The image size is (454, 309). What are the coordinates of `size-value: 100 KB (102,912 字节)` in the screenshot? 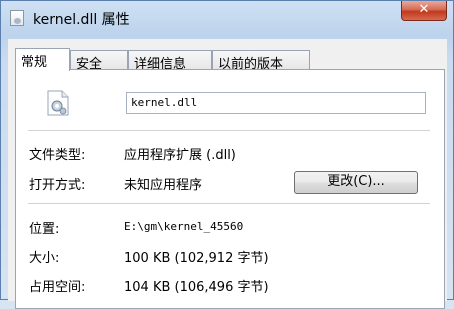 It's located at (196, 258).